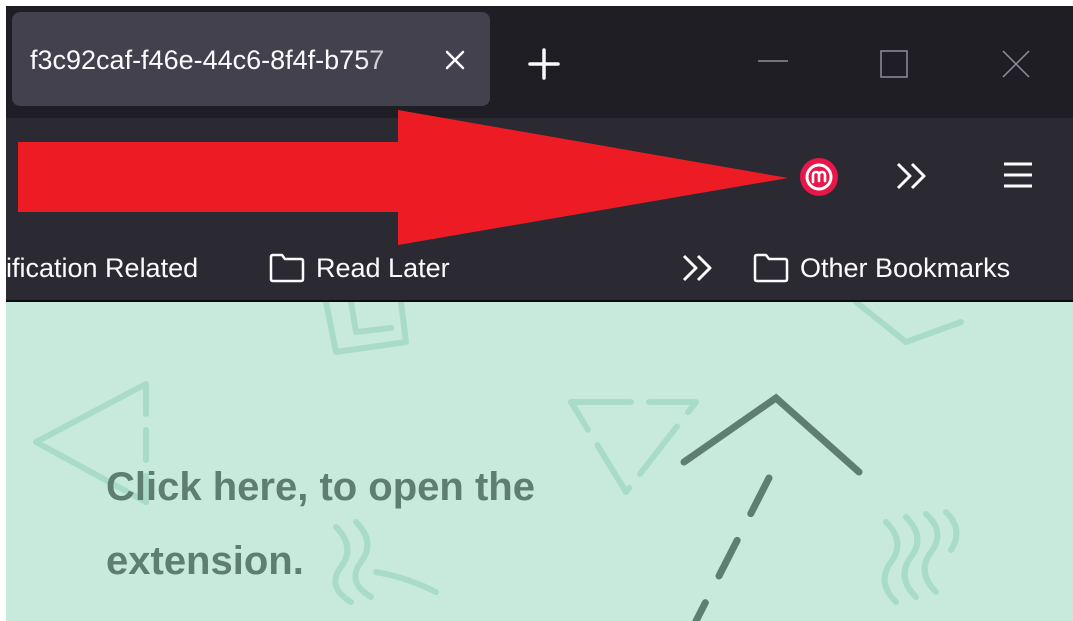 The image size is (1073, 621). Describe the element at coordinates (773, 61) in the screenshot. I see `minimize-icon` at that location.